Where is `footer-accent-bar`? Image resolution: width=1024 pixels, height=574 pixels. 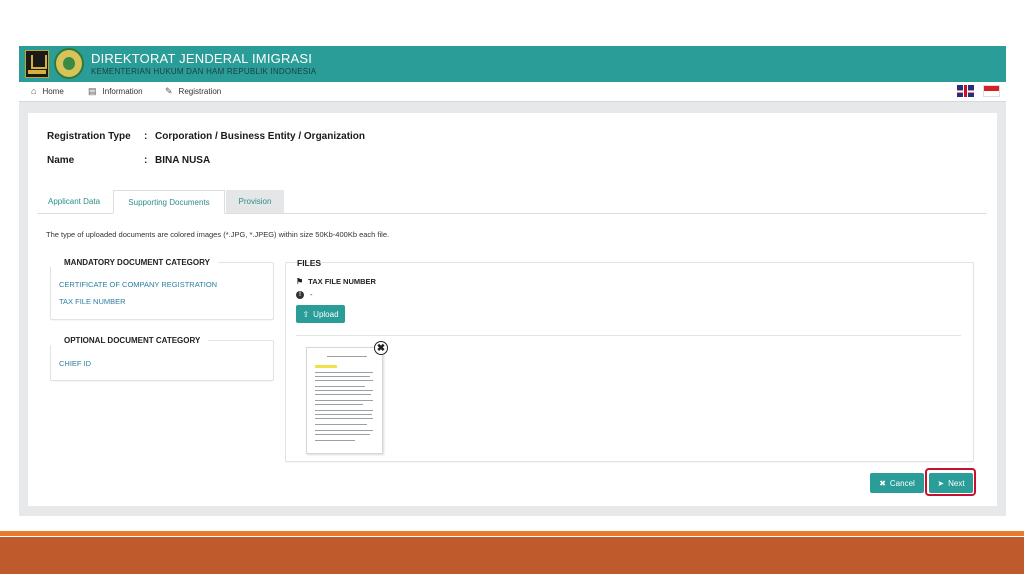
footer-accent-bar is located at coordinates (512, 533).